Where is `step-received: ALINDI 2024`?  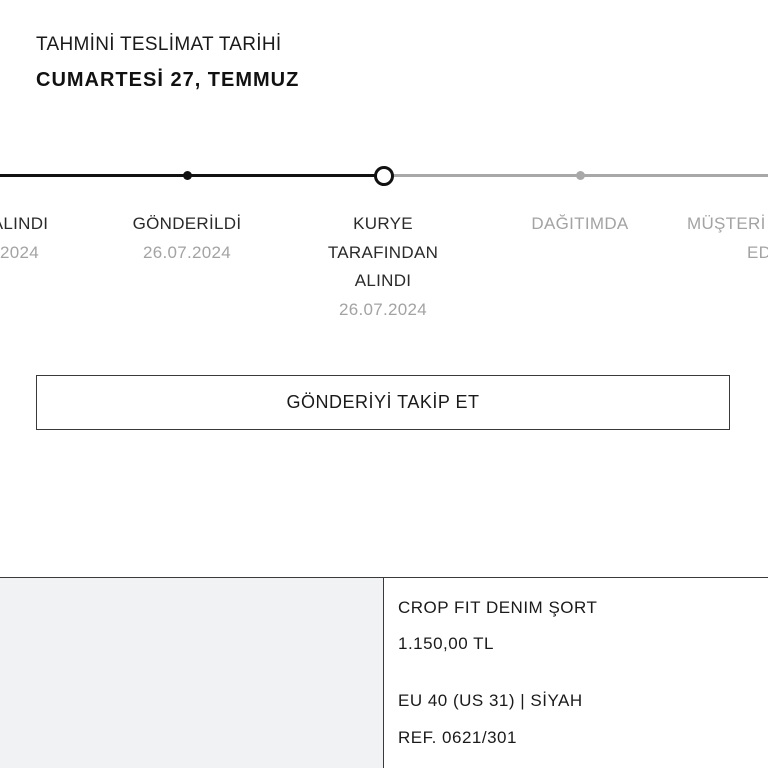 step-received: ALINDI 2024 is located at coordinates (47, 238).